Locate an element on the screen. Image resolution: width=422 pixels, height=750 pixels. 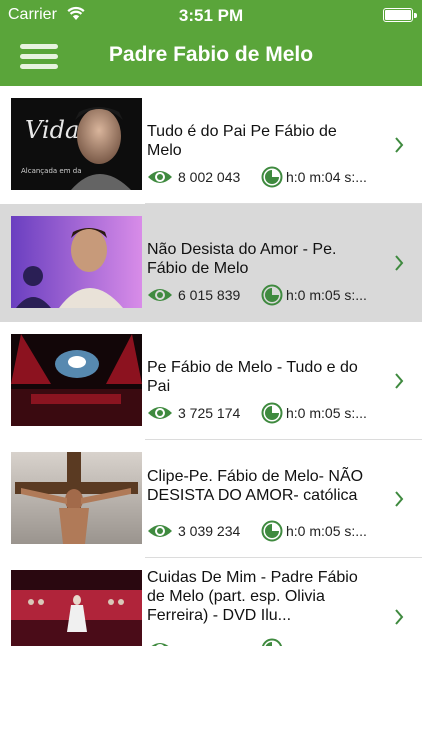
page-title: Padre Fabio de Melo is located at coordinates (211, 54).